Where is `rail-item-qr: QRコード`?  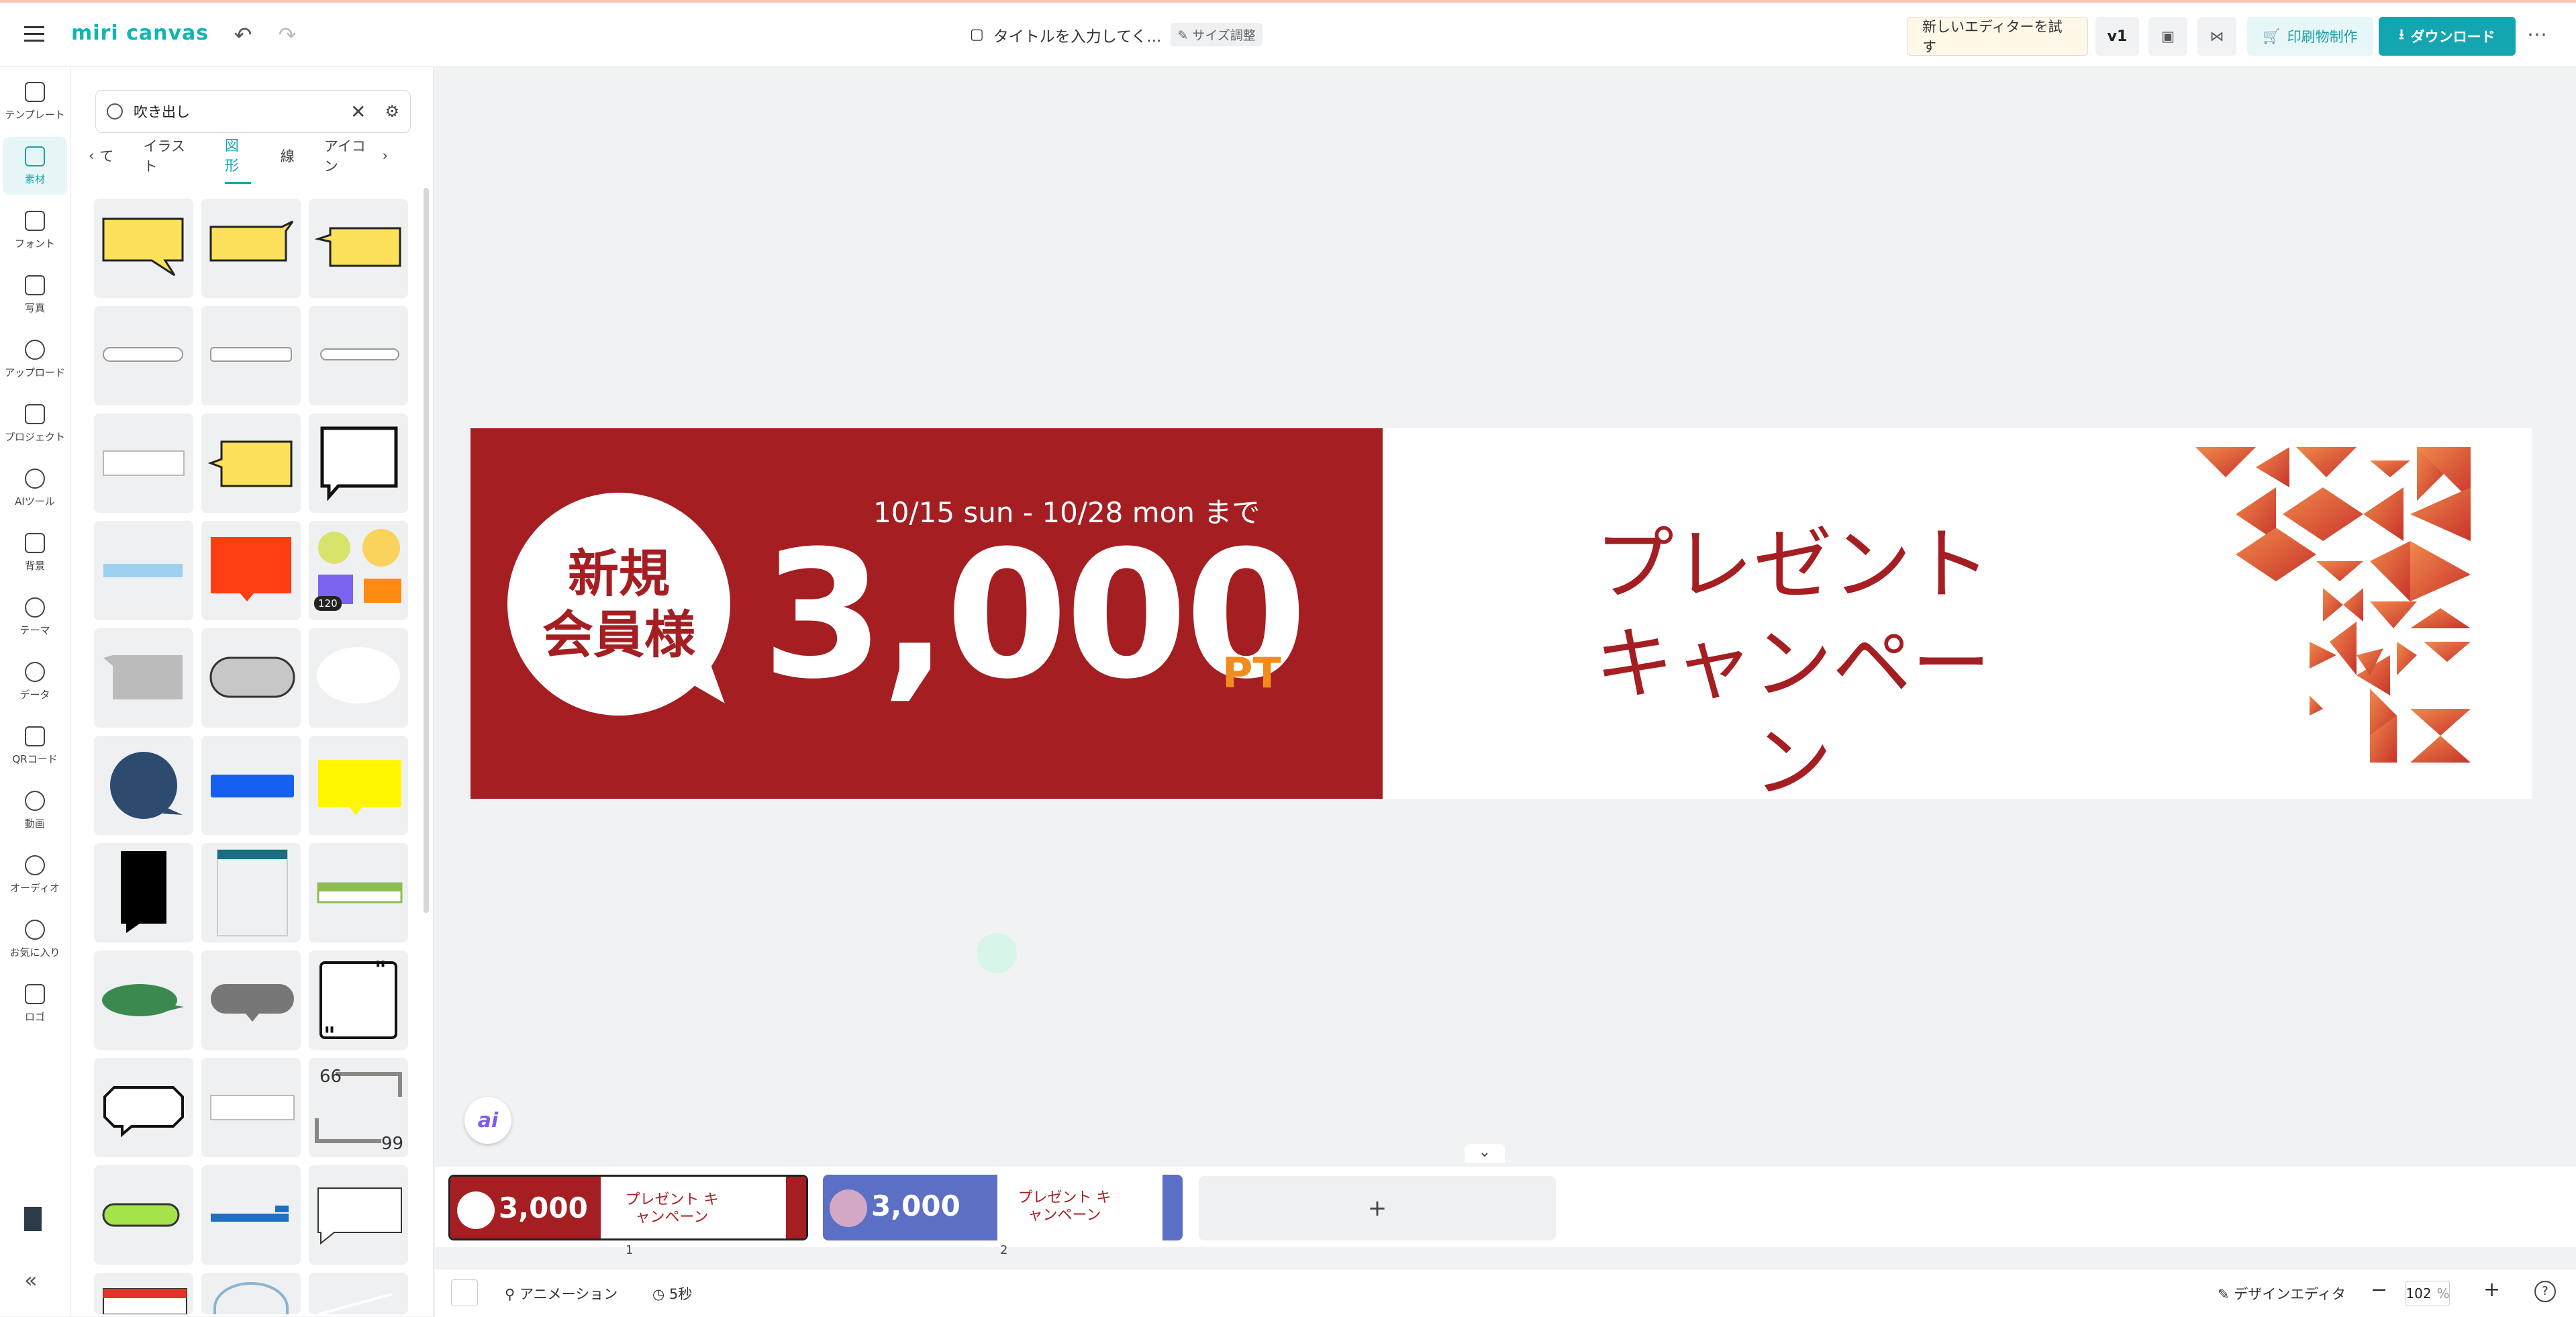
rail-item-qr: QRコード is located at coordinates (35, 746).